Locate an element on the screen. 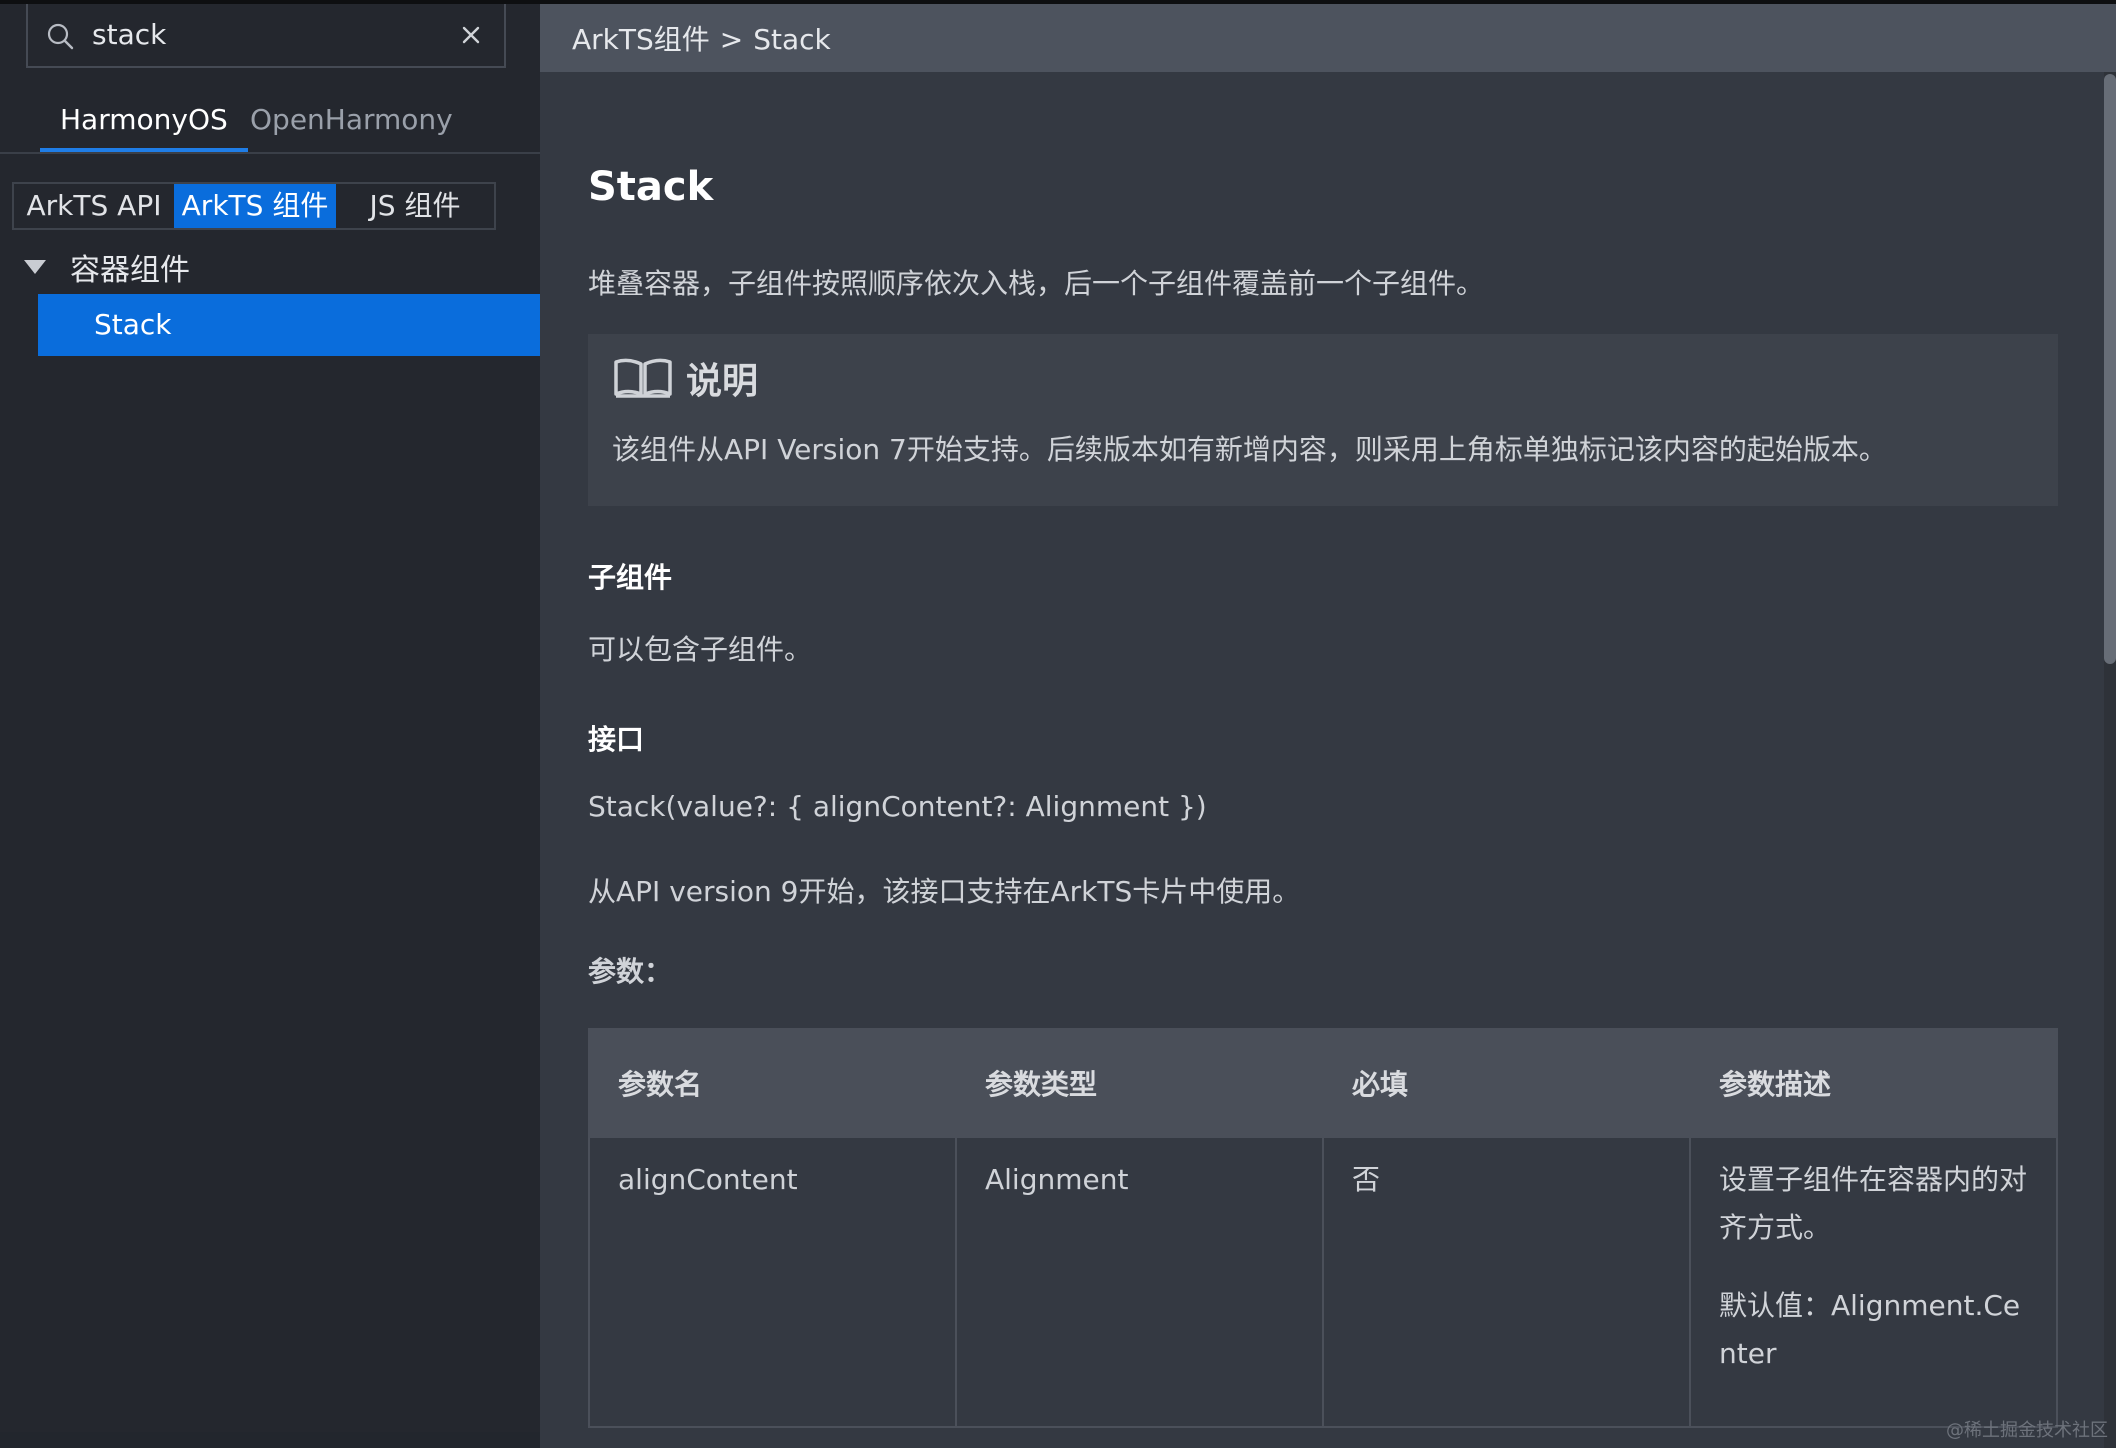 The width and height of the screenshot is (2116, 1448). param-default-text: 默认值：Alignment.Center is located at coordinates (1870, 1329).